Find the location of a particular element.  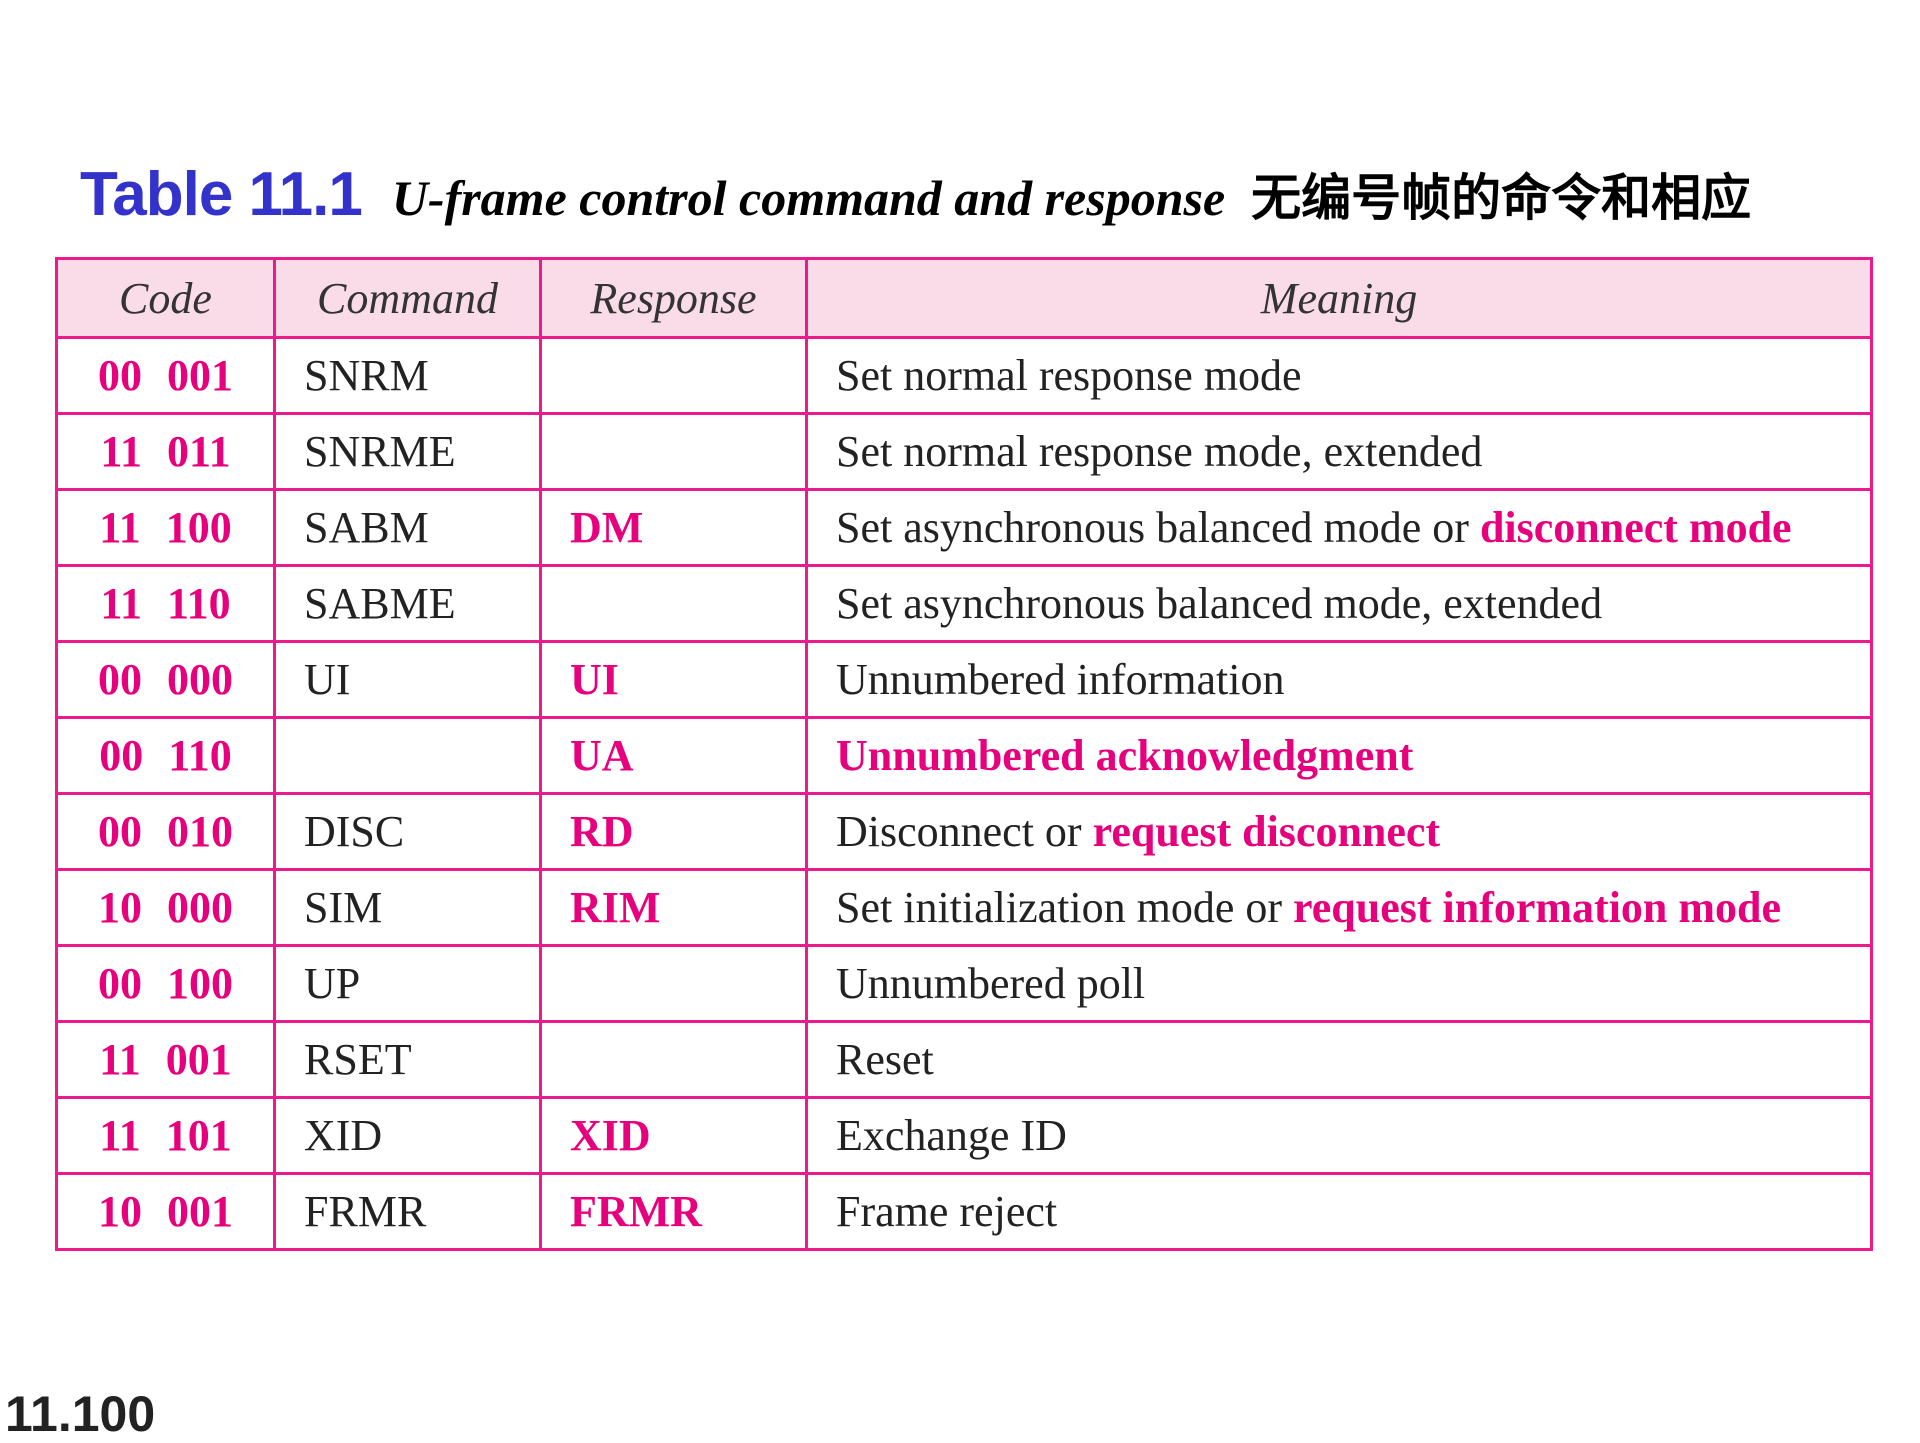

code-cell: 11 011 is located at coordinates (165, 451).